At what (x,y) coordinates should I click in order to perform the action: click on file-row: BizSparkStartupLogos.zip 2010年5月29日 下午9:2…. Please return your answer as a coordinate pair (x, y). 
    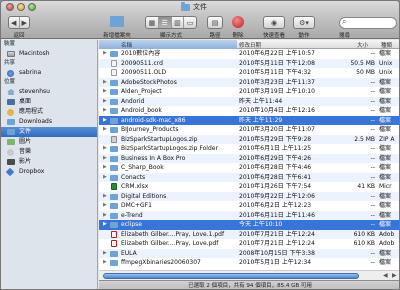
    Looking at the image, I should click on (249, 139).